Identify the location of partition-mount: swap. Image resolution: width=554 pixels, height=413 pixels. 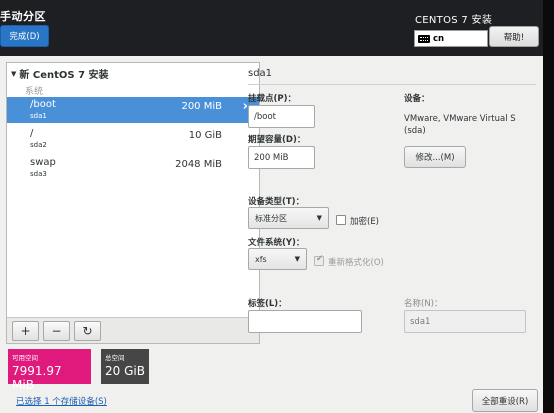
(43, 162).